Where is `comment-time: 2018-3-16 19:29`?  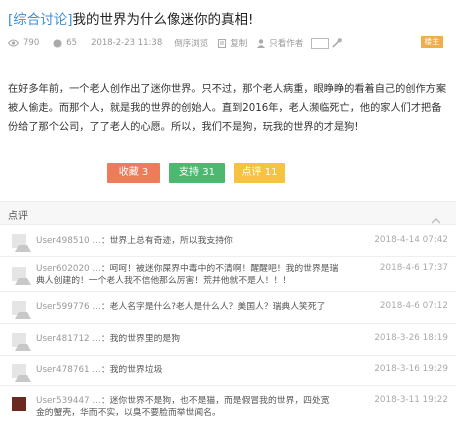
comment-time: 2018-3-16 19:29 is located at coordinates (411, 369).